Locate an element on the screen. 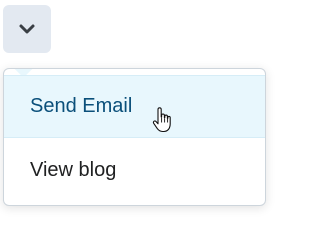 Image resolution: width=320 pixels, height=240 pixels. menu-item-label: Send Email is located at coordinates (81, 106).